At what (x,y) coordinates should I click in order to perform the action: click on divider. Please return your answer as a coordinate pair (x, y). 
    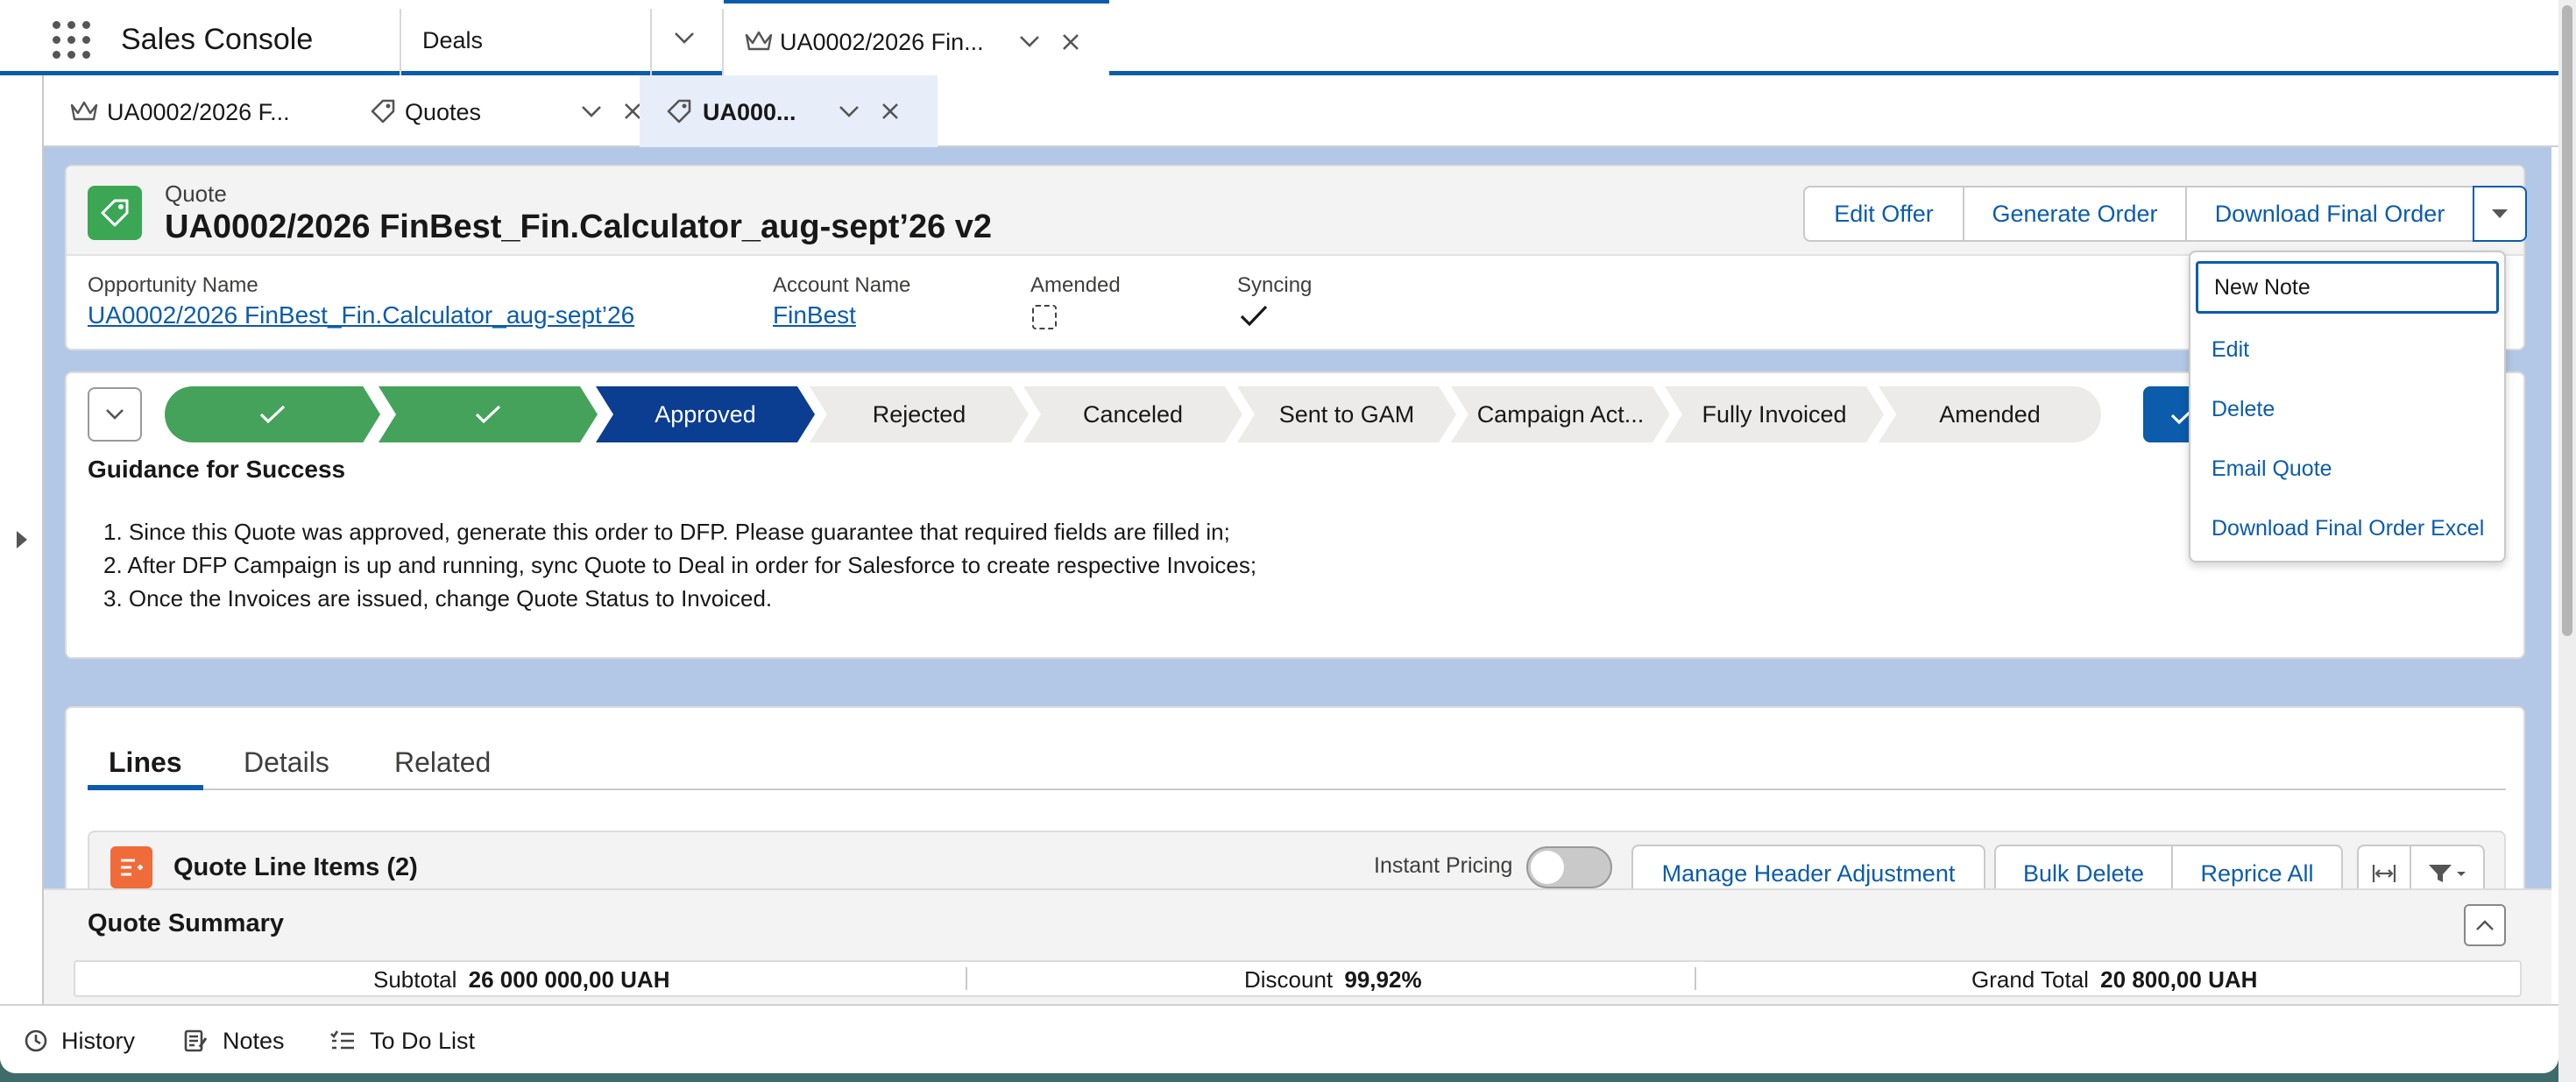
    Looking at the image, I should click on (1695, 978).